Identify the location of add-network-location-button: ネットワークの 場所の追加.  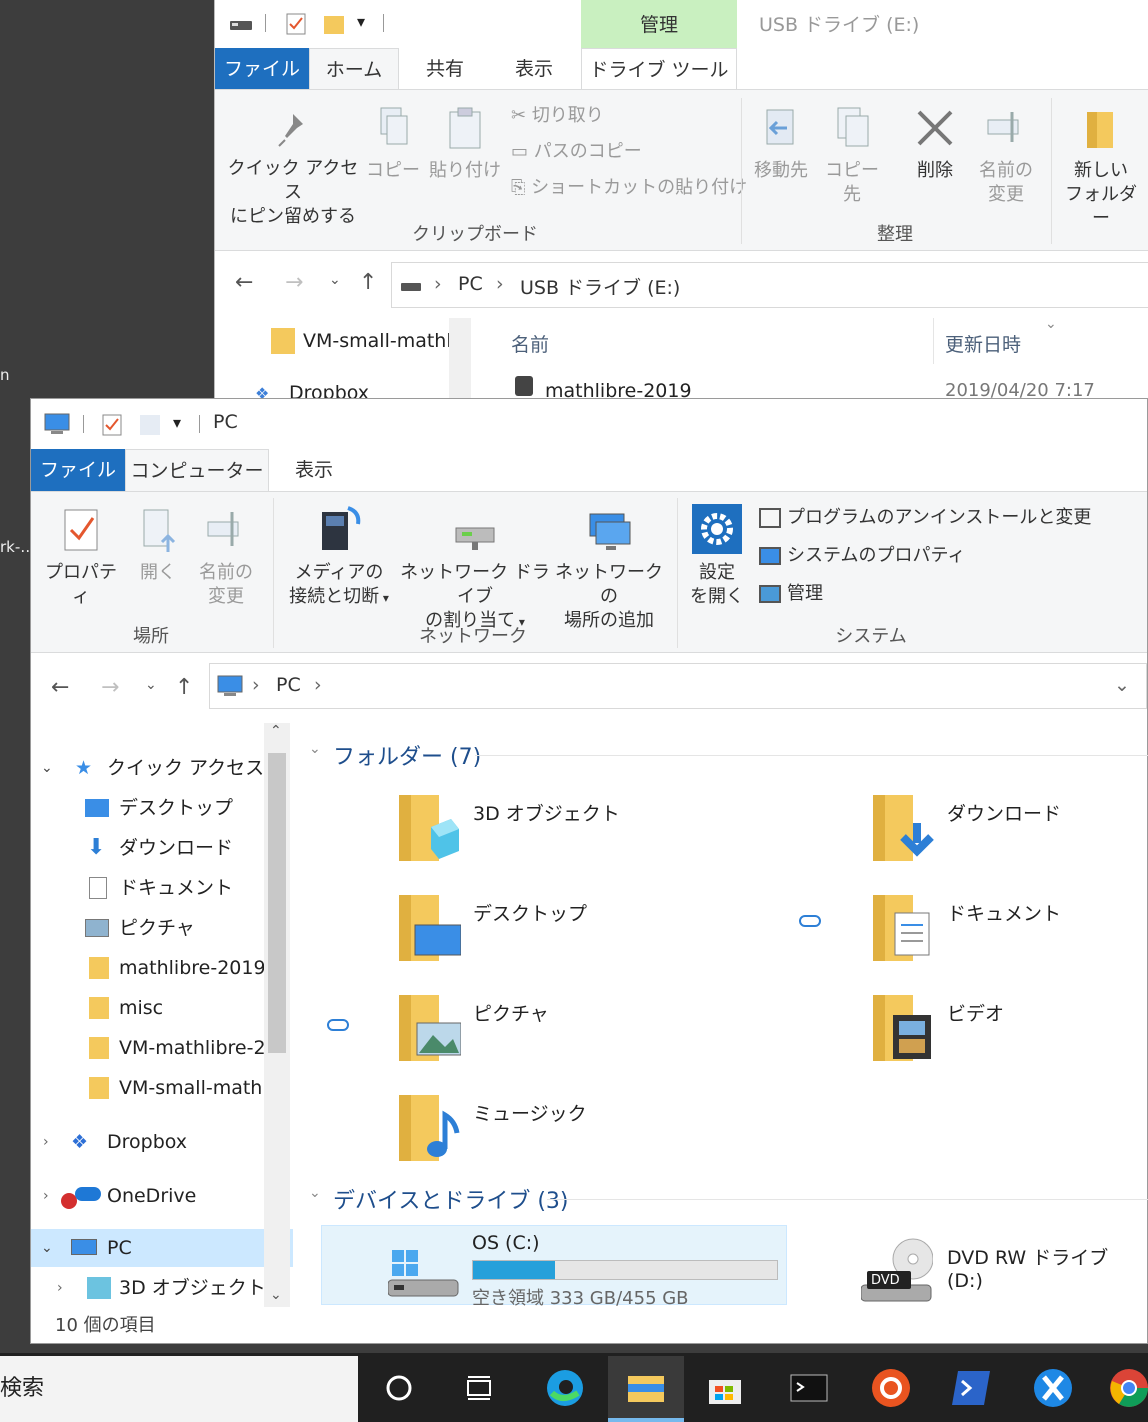
(609, 567).